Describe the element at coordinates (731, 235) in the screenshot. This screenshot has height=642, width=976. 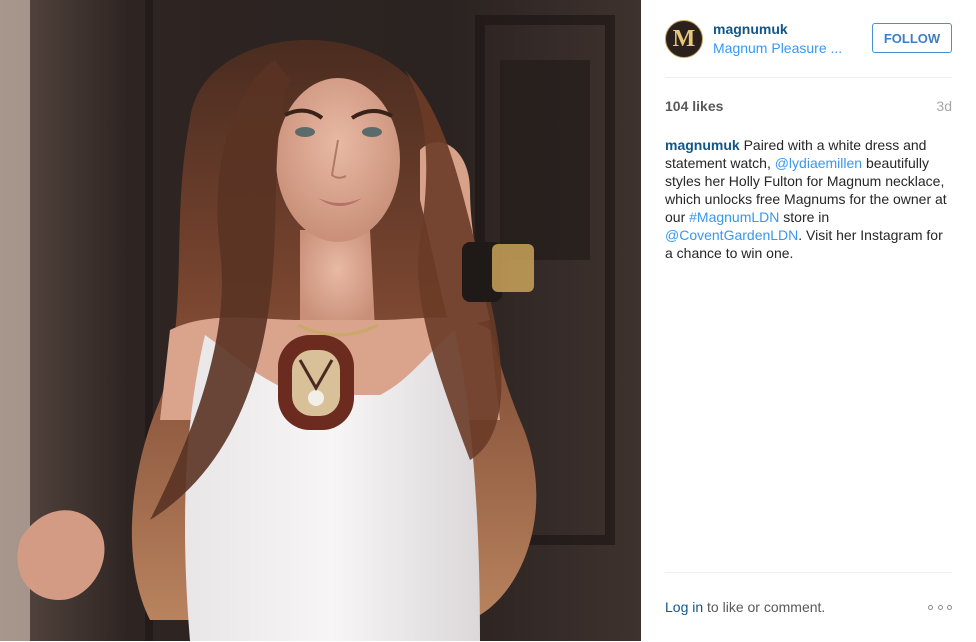
I see `mention-link: @CoventGardenLDN` at that location.